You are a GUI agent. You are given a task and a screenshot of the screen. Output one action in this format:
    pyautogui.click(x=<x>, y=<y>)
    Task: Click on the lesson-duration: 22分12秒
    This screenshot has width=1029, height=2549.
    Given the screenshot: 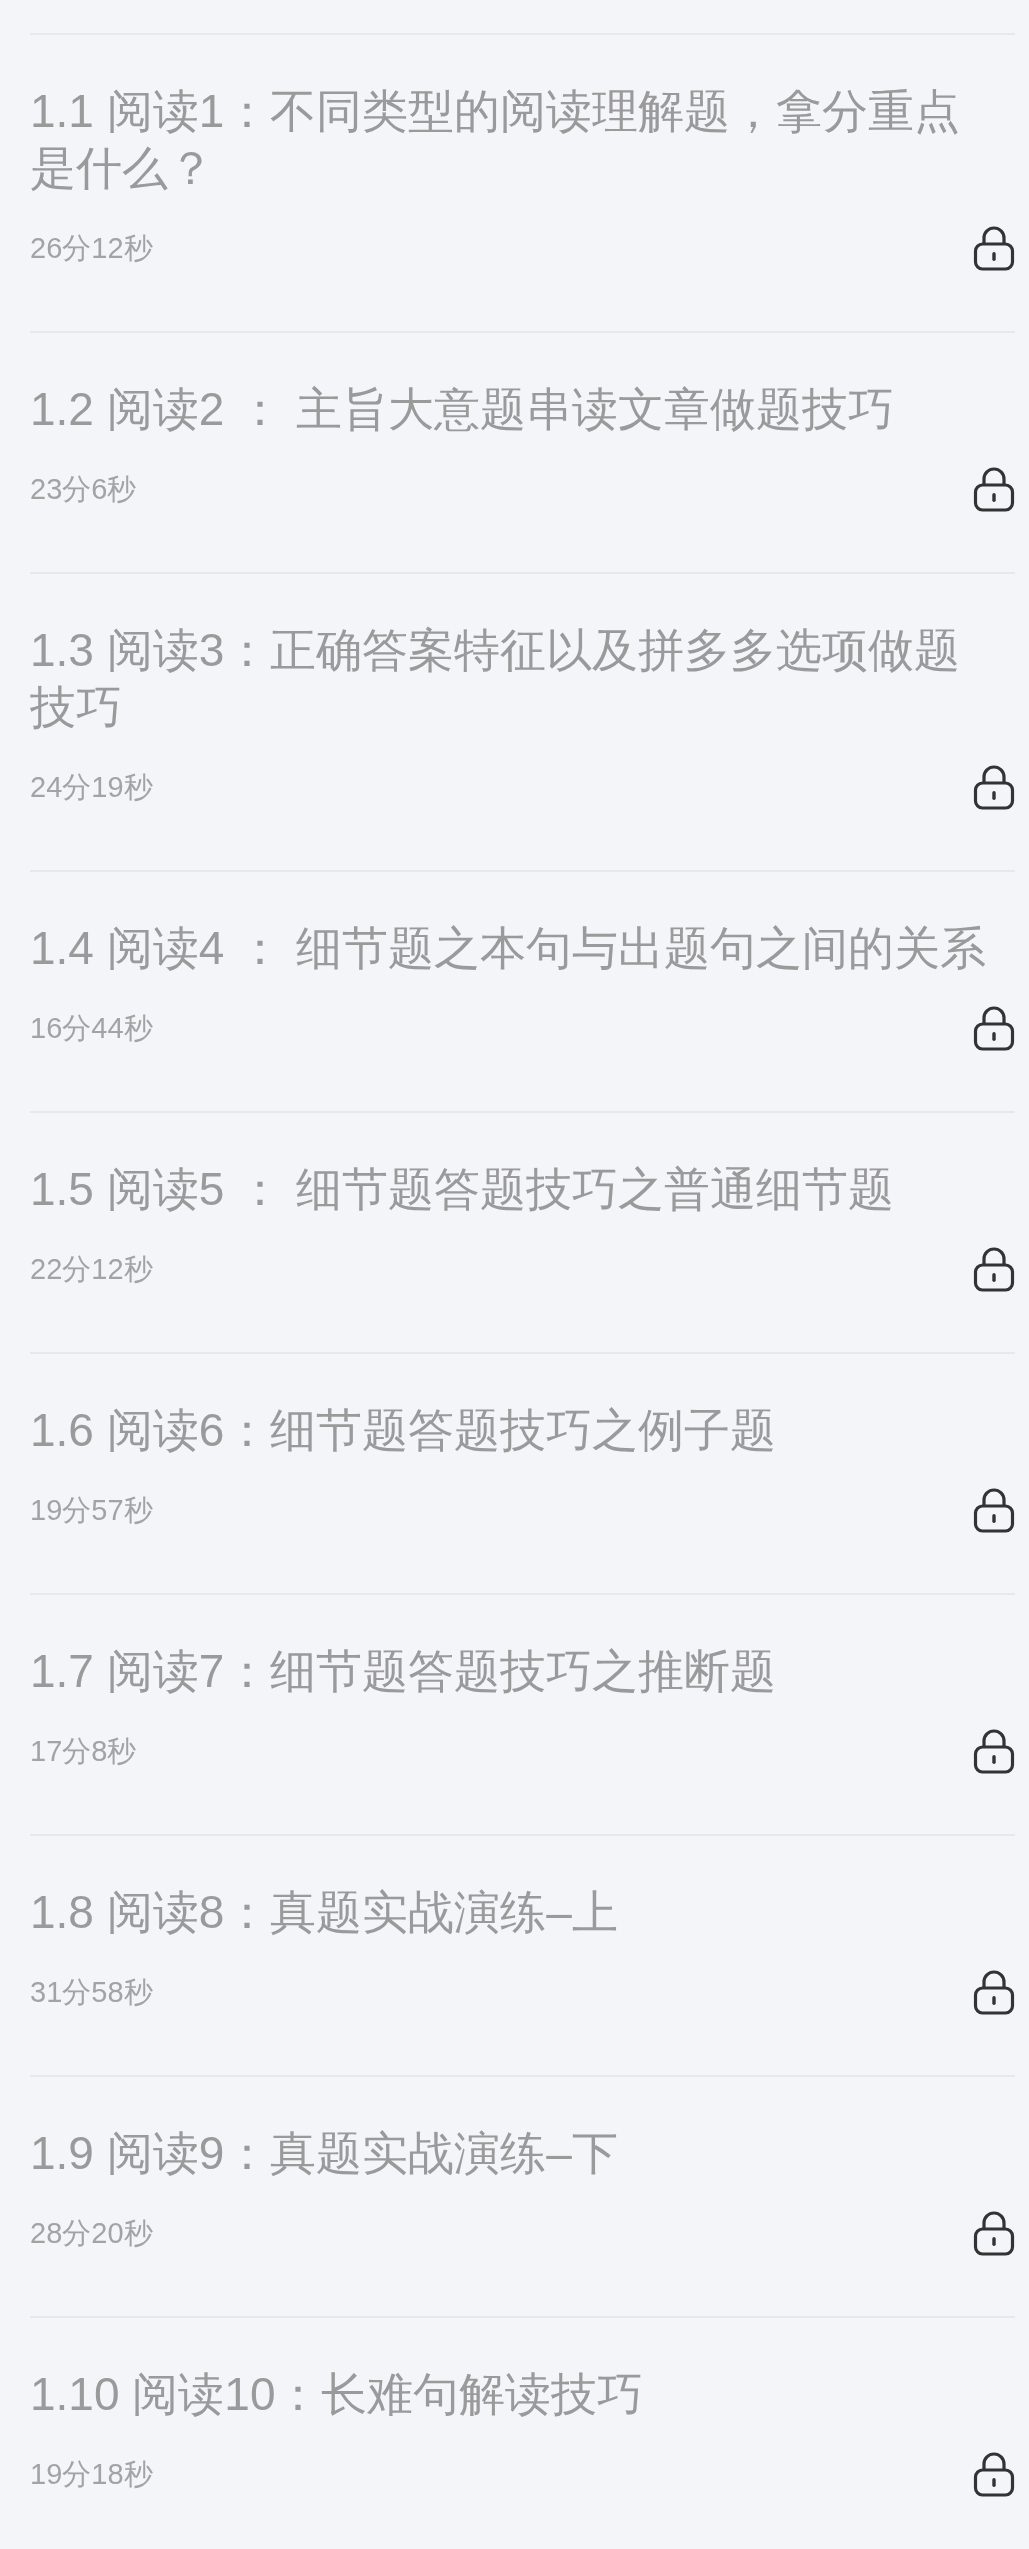 What is the action you would take?
    pyautogui.click(x=91, y=1269)
    